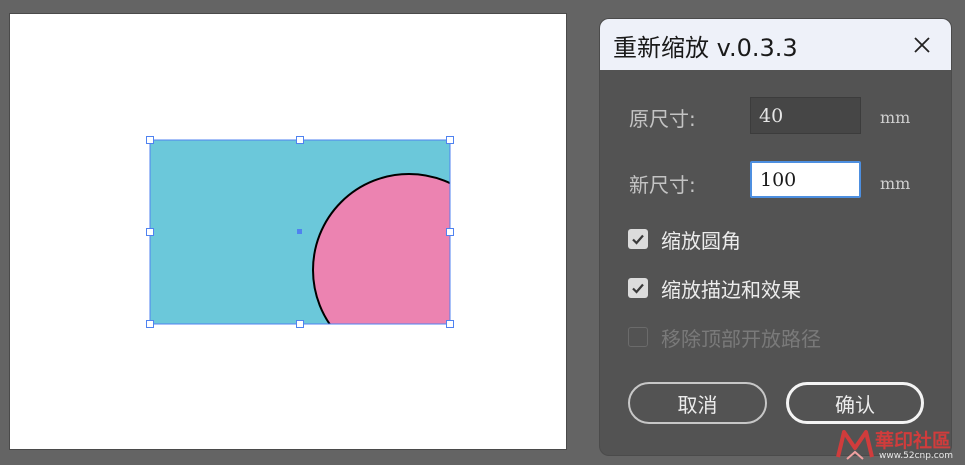 The image size is (965, 465). I want to click on cancel-button: 取消, so click(697, 403).